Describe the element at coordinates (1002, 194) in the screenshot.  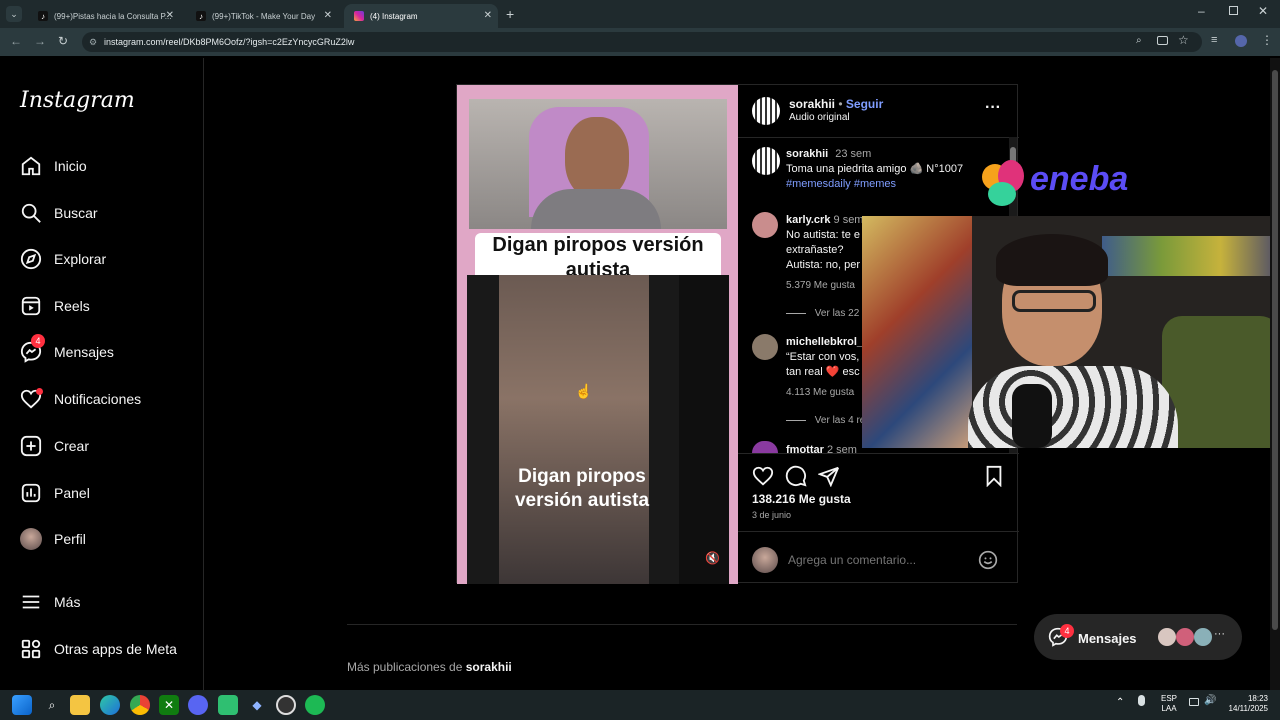
I see `logo-green-shape` at that location.